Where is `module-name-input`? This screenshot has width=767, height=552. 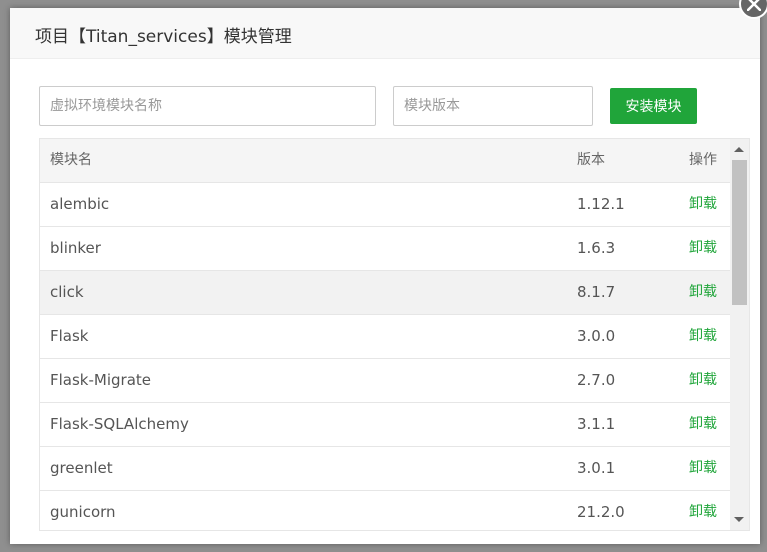 module-name-input is located at coordinates (207, 106).